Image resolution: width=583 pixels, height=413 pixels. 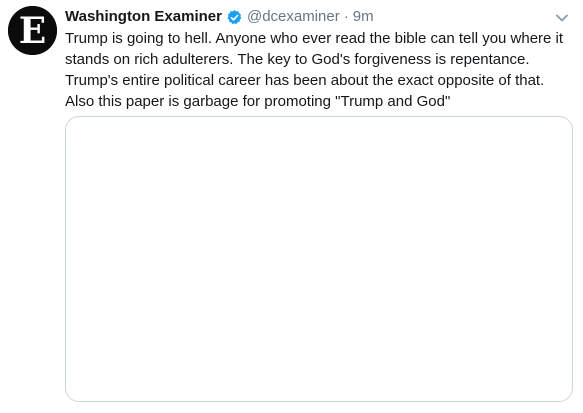 What do you see at coordinates (293, 17) in the screenshot?
I see `handle: @dcexaminer` at bounding box center [293, 17].